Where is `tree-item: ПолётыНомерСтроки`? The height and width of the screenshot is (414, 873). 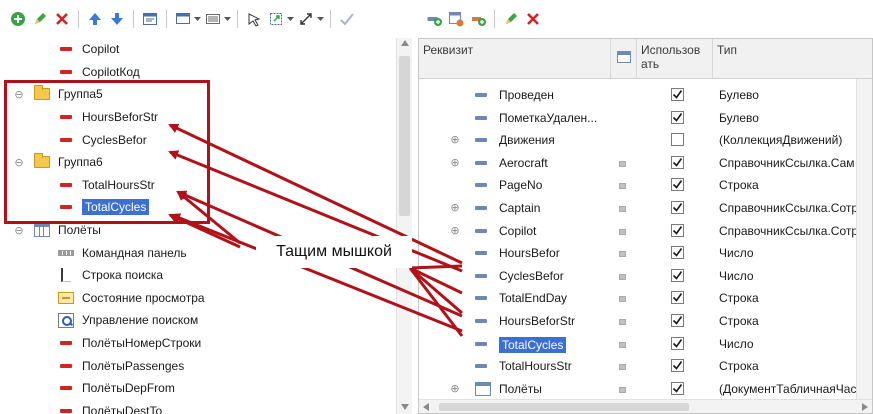 tree-item: ПолётыНомерСтроки is located at coordinates (198, 343).